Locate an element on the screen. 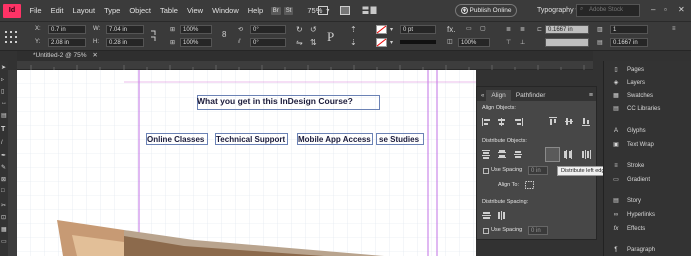  pen-tool-icon: ✒ is located at coordinates (3, 155).